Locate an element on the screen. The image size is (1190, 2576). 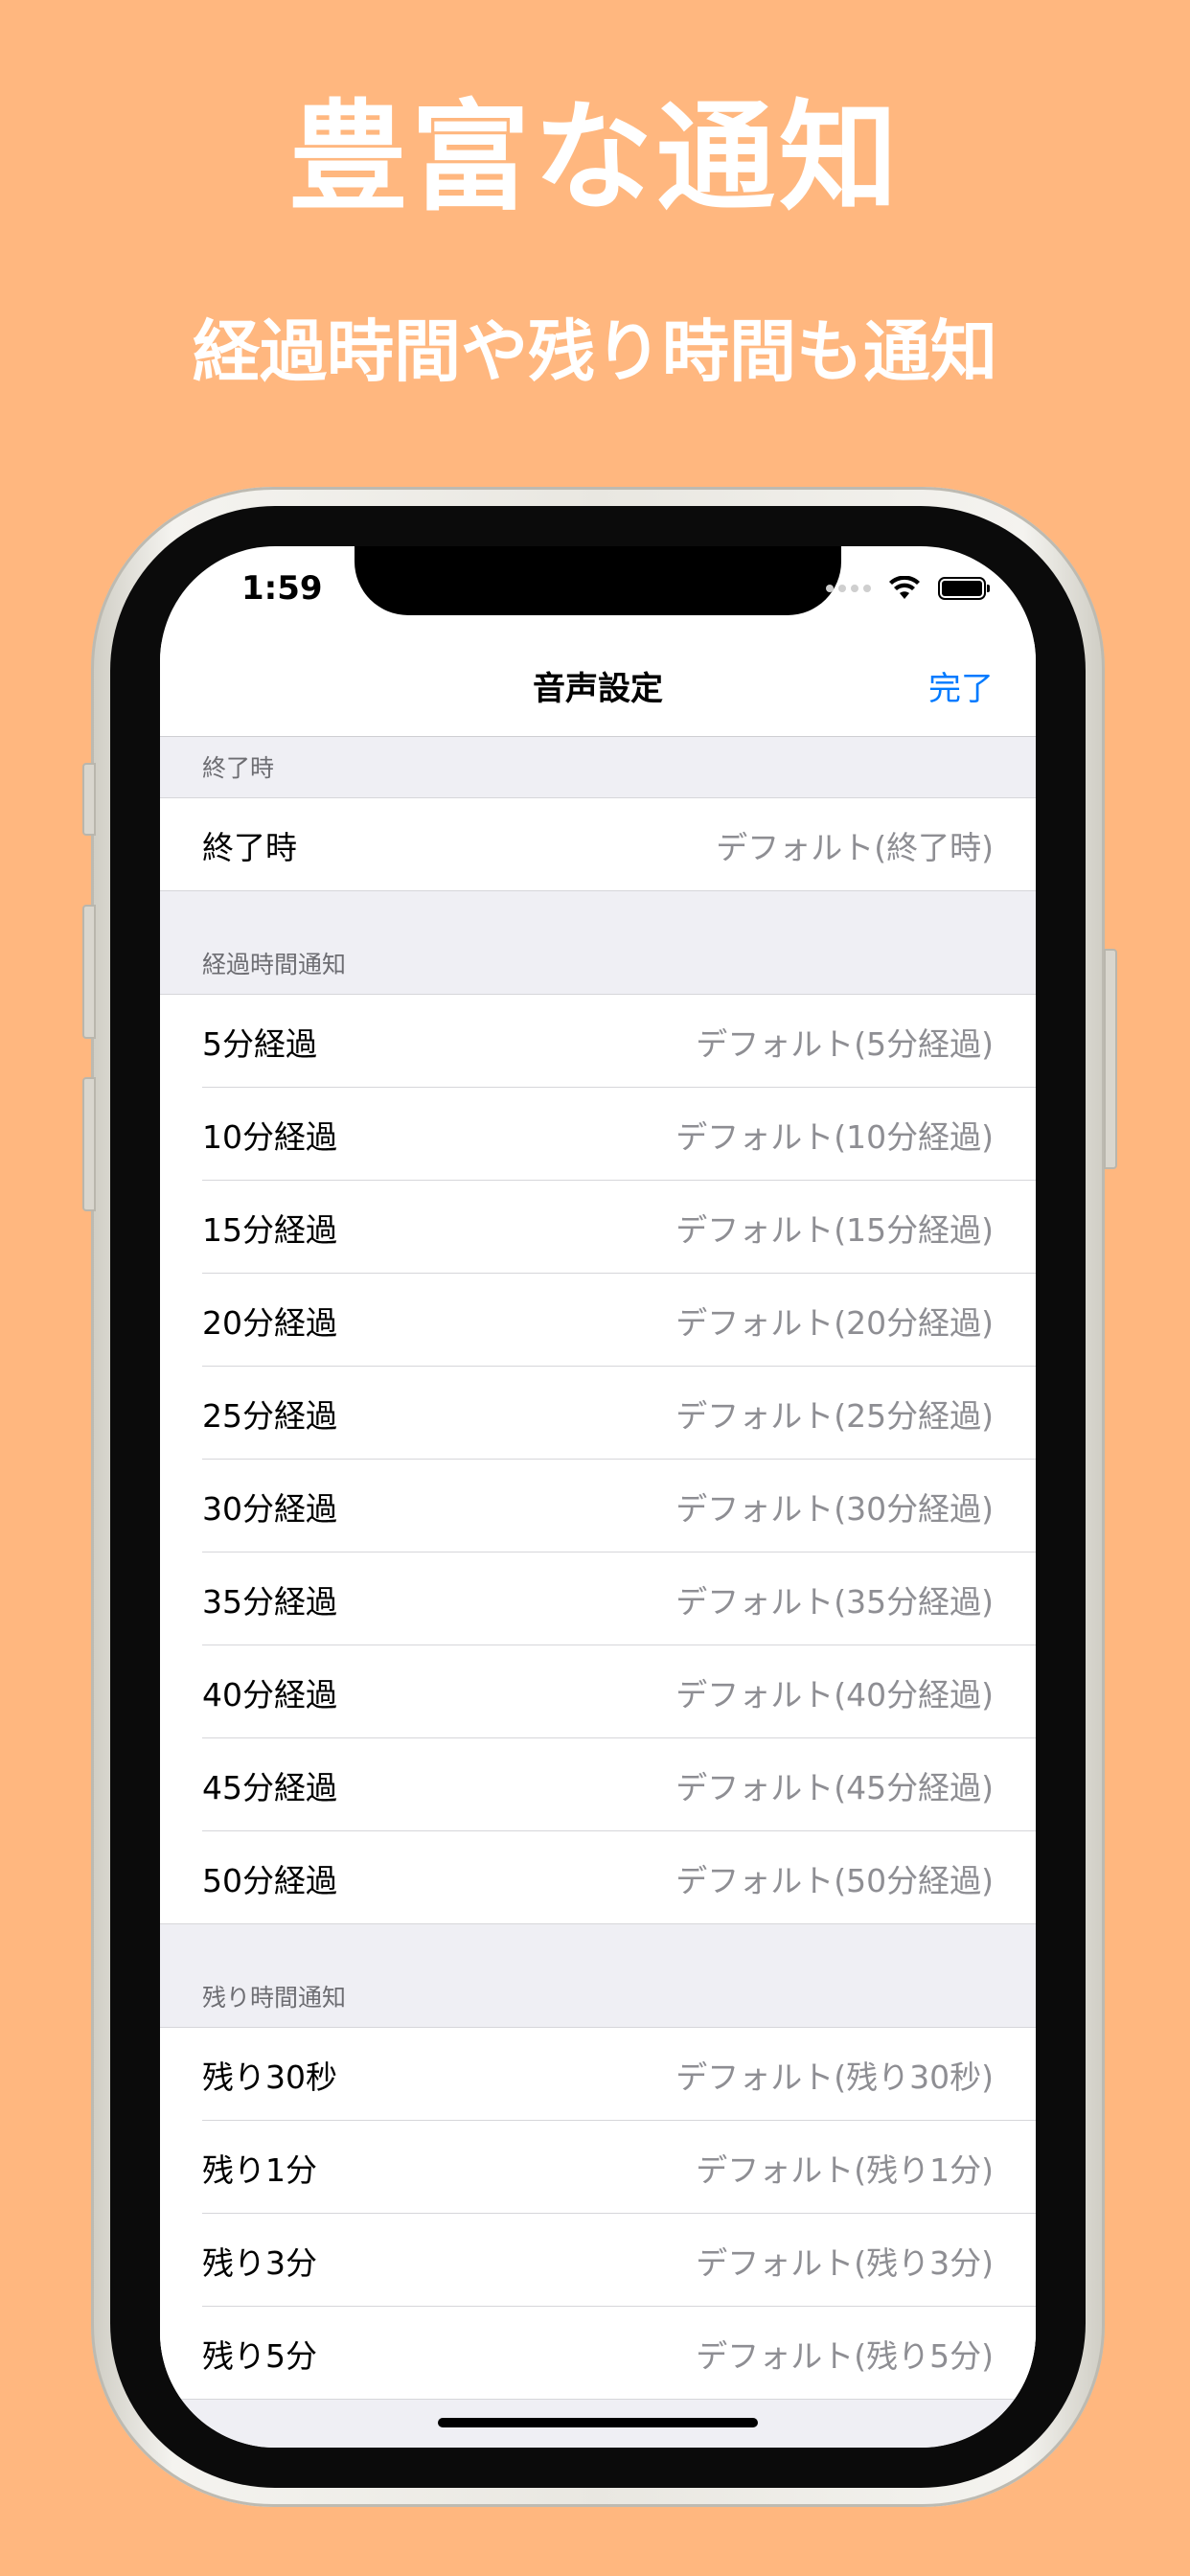
cellular-signal-icon is located at coordinates (849, 588).